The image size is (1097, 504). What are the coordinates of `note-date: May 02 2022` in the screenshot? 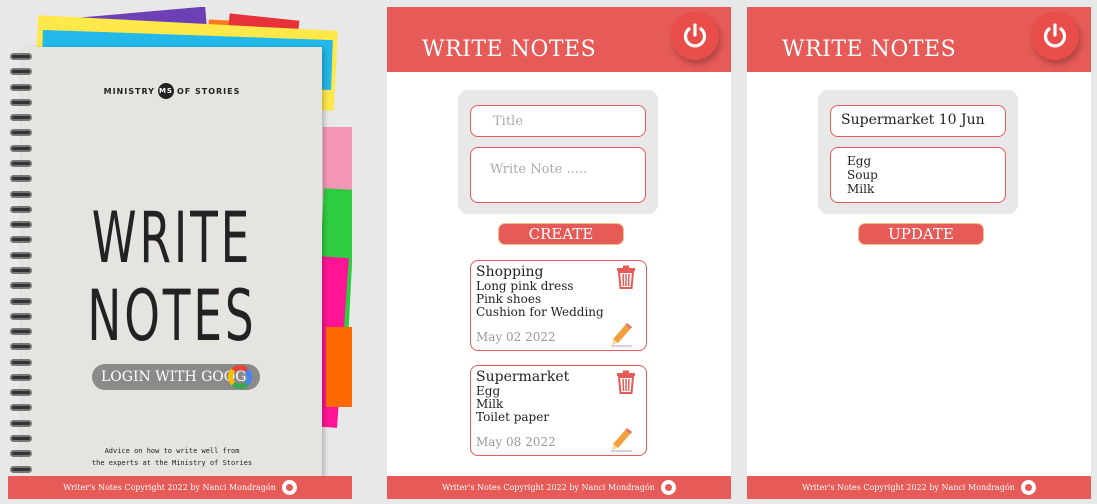 It's located at (516, 337).